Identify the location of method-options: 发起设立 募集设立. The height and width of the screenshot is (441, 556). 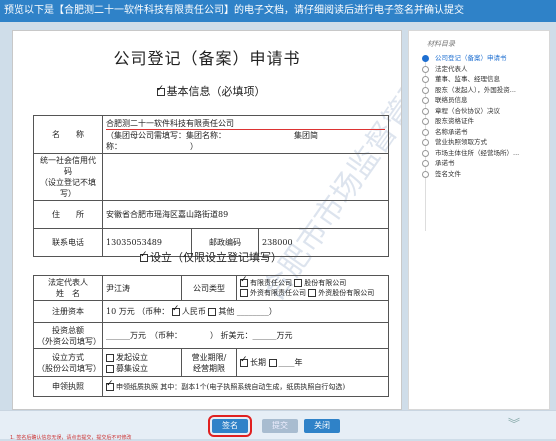
(142, 362).